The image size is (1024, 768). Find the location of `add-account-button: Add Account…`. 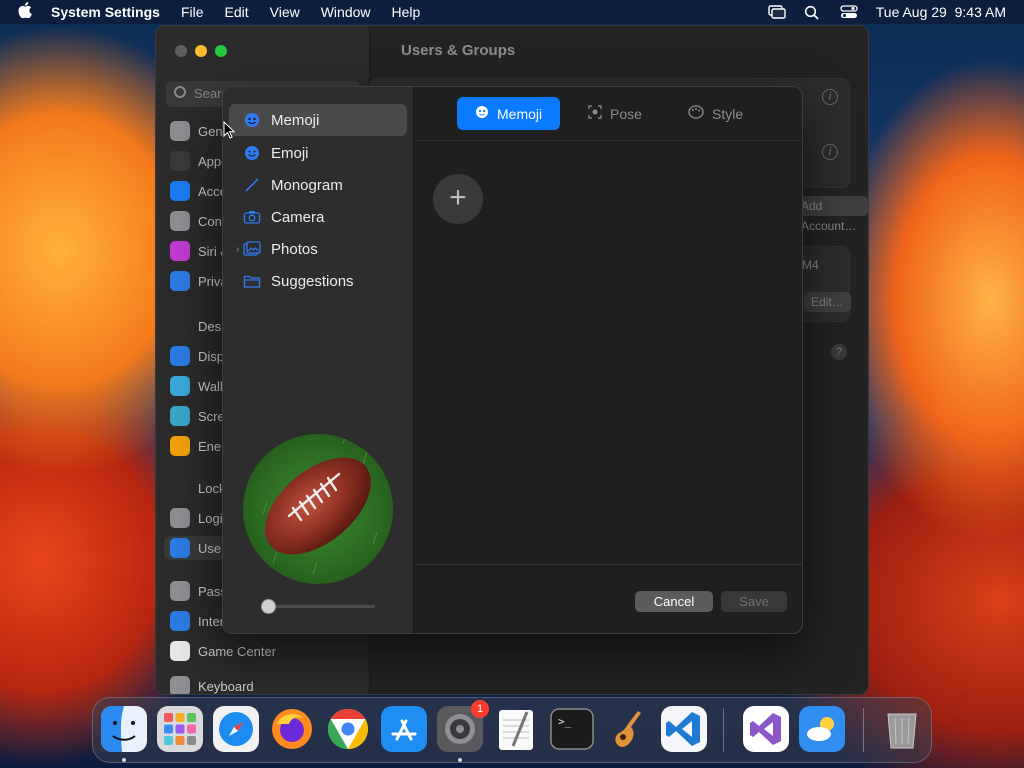

add-account-button: Add Account… is located at coordinates (831, 214).